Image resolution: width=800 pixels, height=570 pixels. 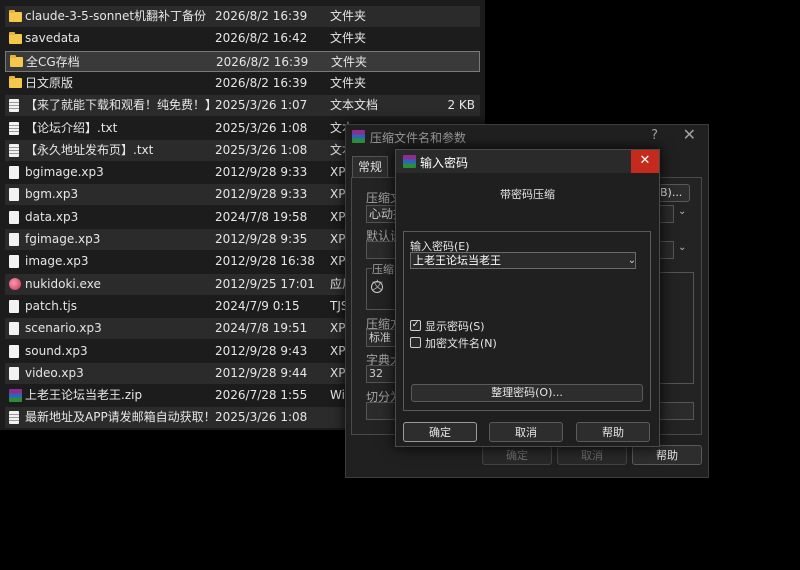 I want to click on file-row: savedata 2026/8/2 16:42 文件夹, so click(x=242, y=38).